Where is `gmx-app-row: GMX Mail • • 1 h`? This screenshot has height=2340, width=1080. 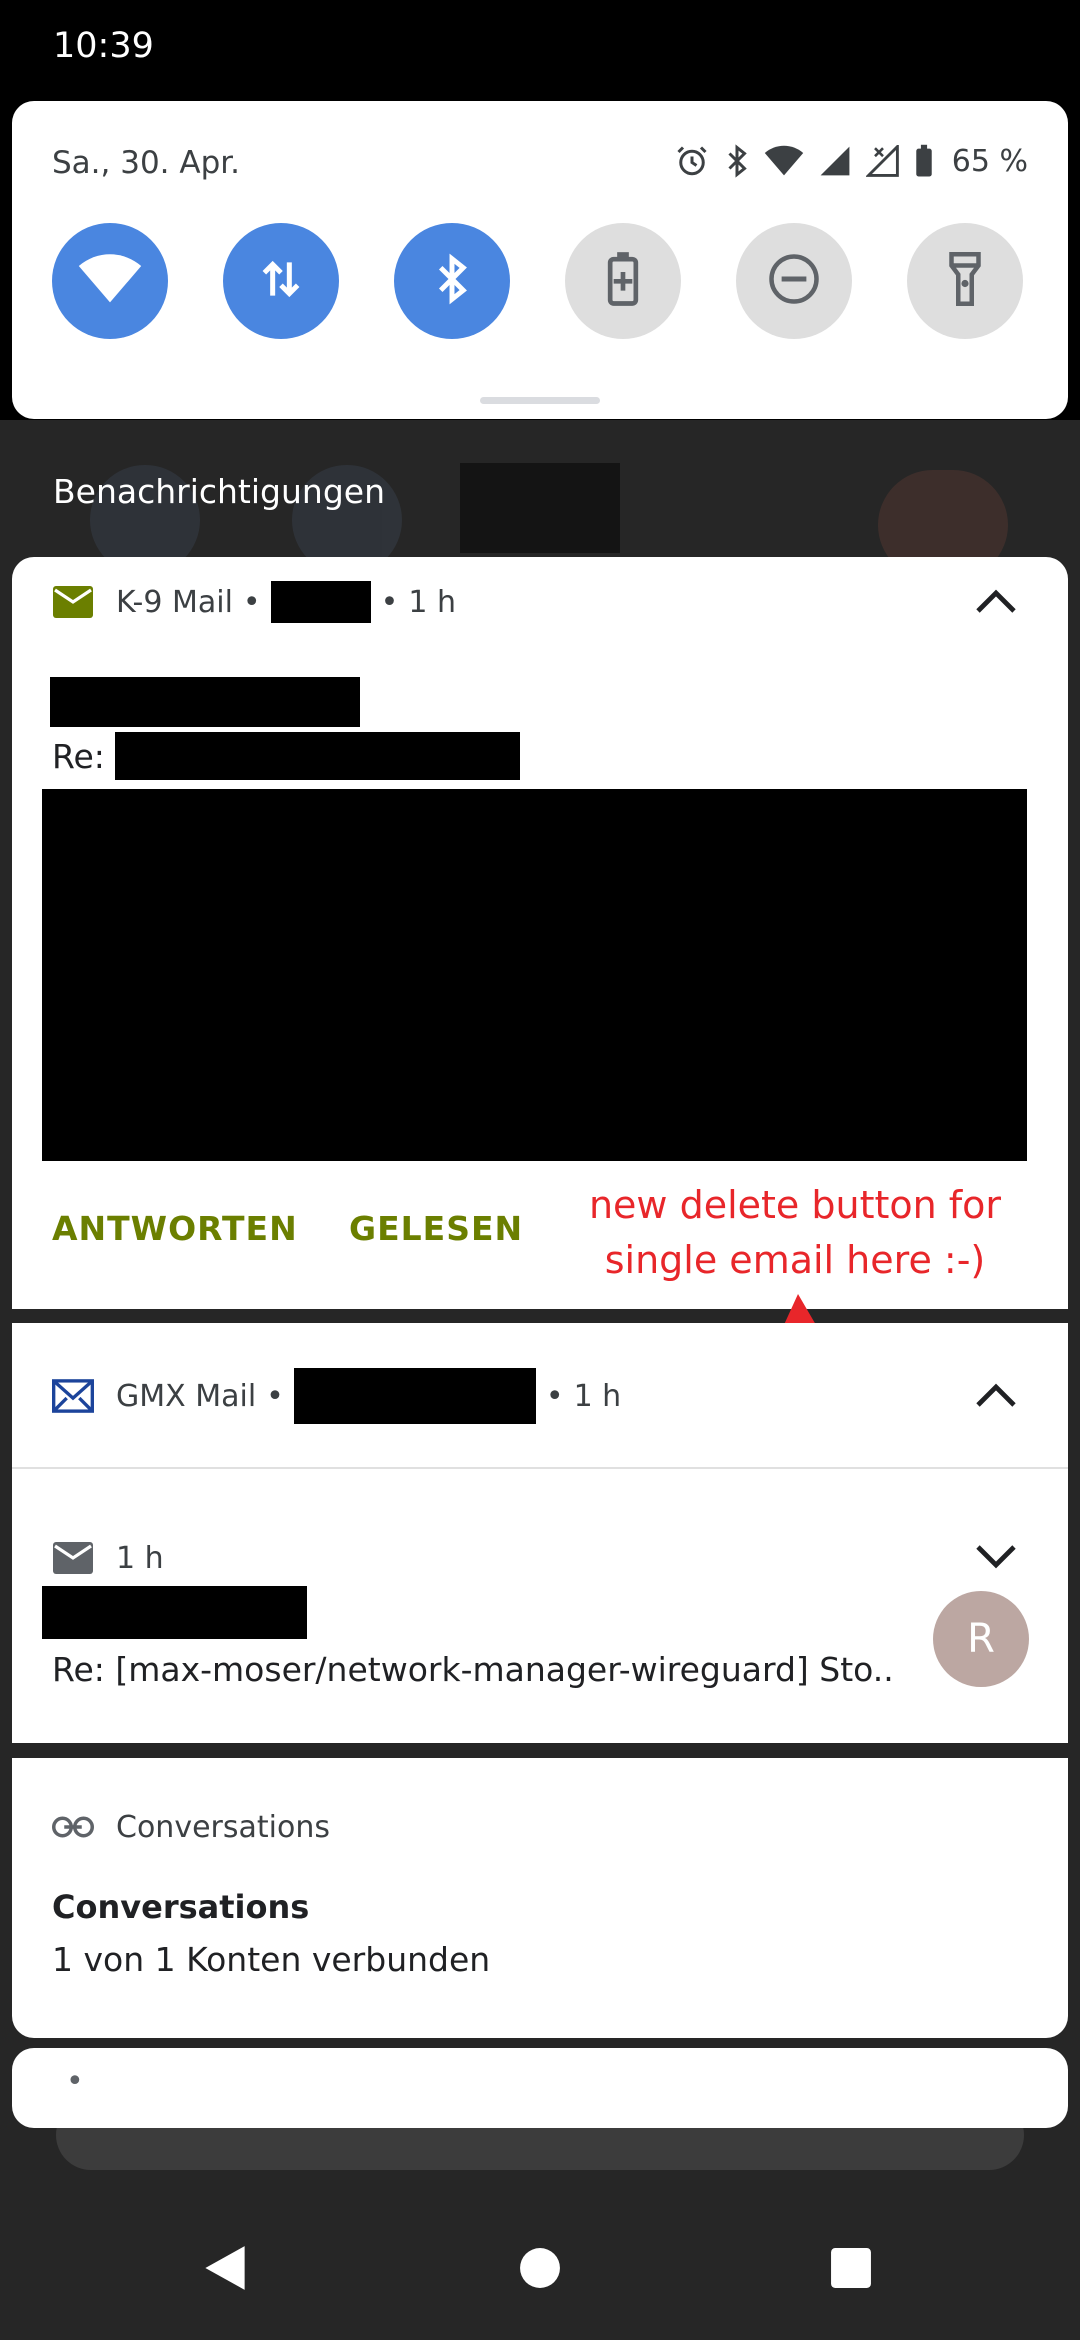
gmx-app-row: GMX Mail • • 1 h is located at coordinates (337, 1396).